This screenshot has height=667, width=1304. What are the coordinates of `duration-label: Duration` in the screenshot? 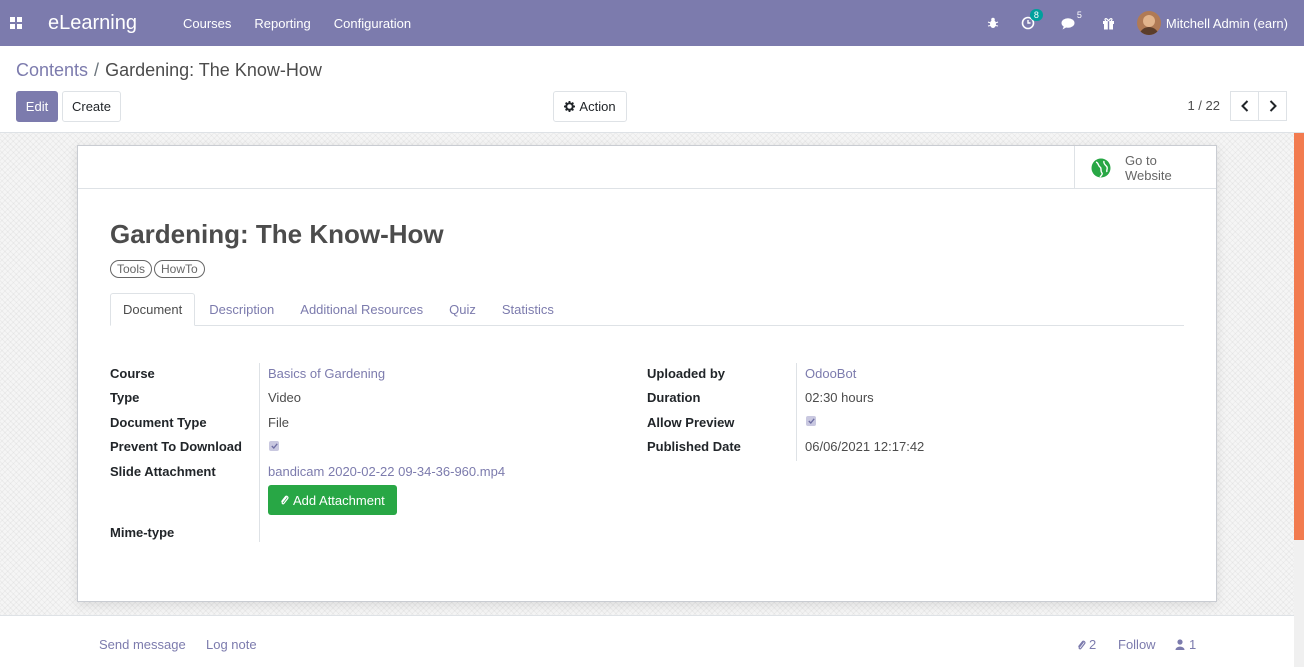 It's located at (674, 397).